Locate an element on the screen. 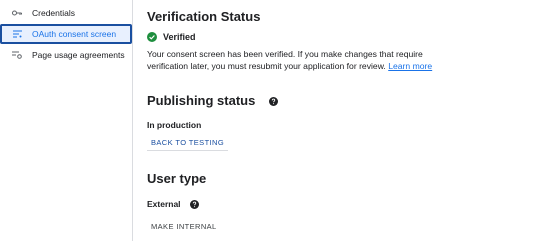 The height and width of the screenshot is (241, 540). check-circle-icon is located at coordinates (152, 37).